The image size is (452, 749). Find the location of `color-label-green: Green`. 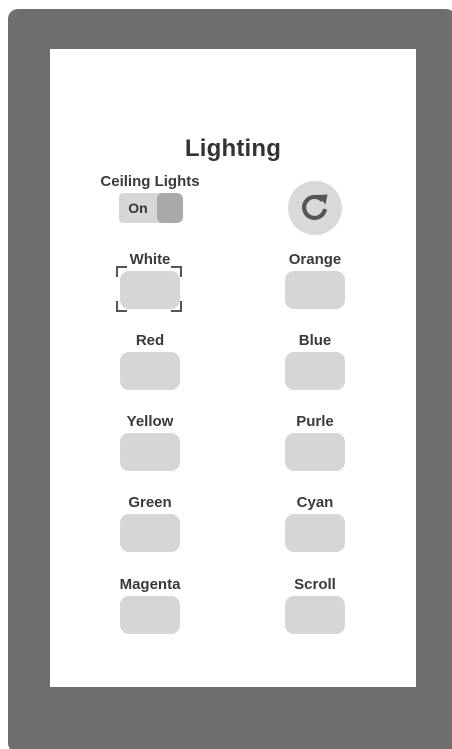

color-label-green: Green is located at coordinates (150, 502).